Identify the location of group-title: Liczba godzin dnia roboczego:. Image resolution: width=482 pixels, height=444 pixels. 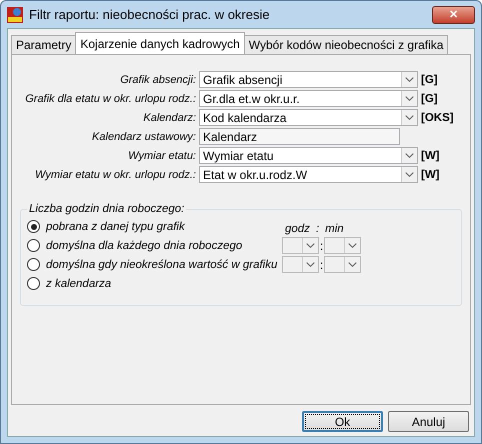
(107, 209).